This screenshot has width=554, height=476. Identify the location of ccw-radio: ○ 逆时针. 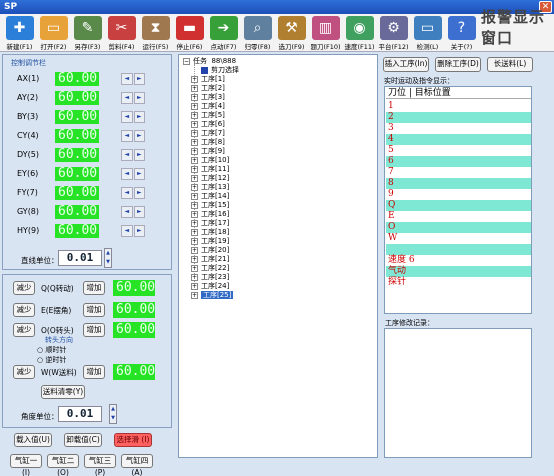
(51, 360).